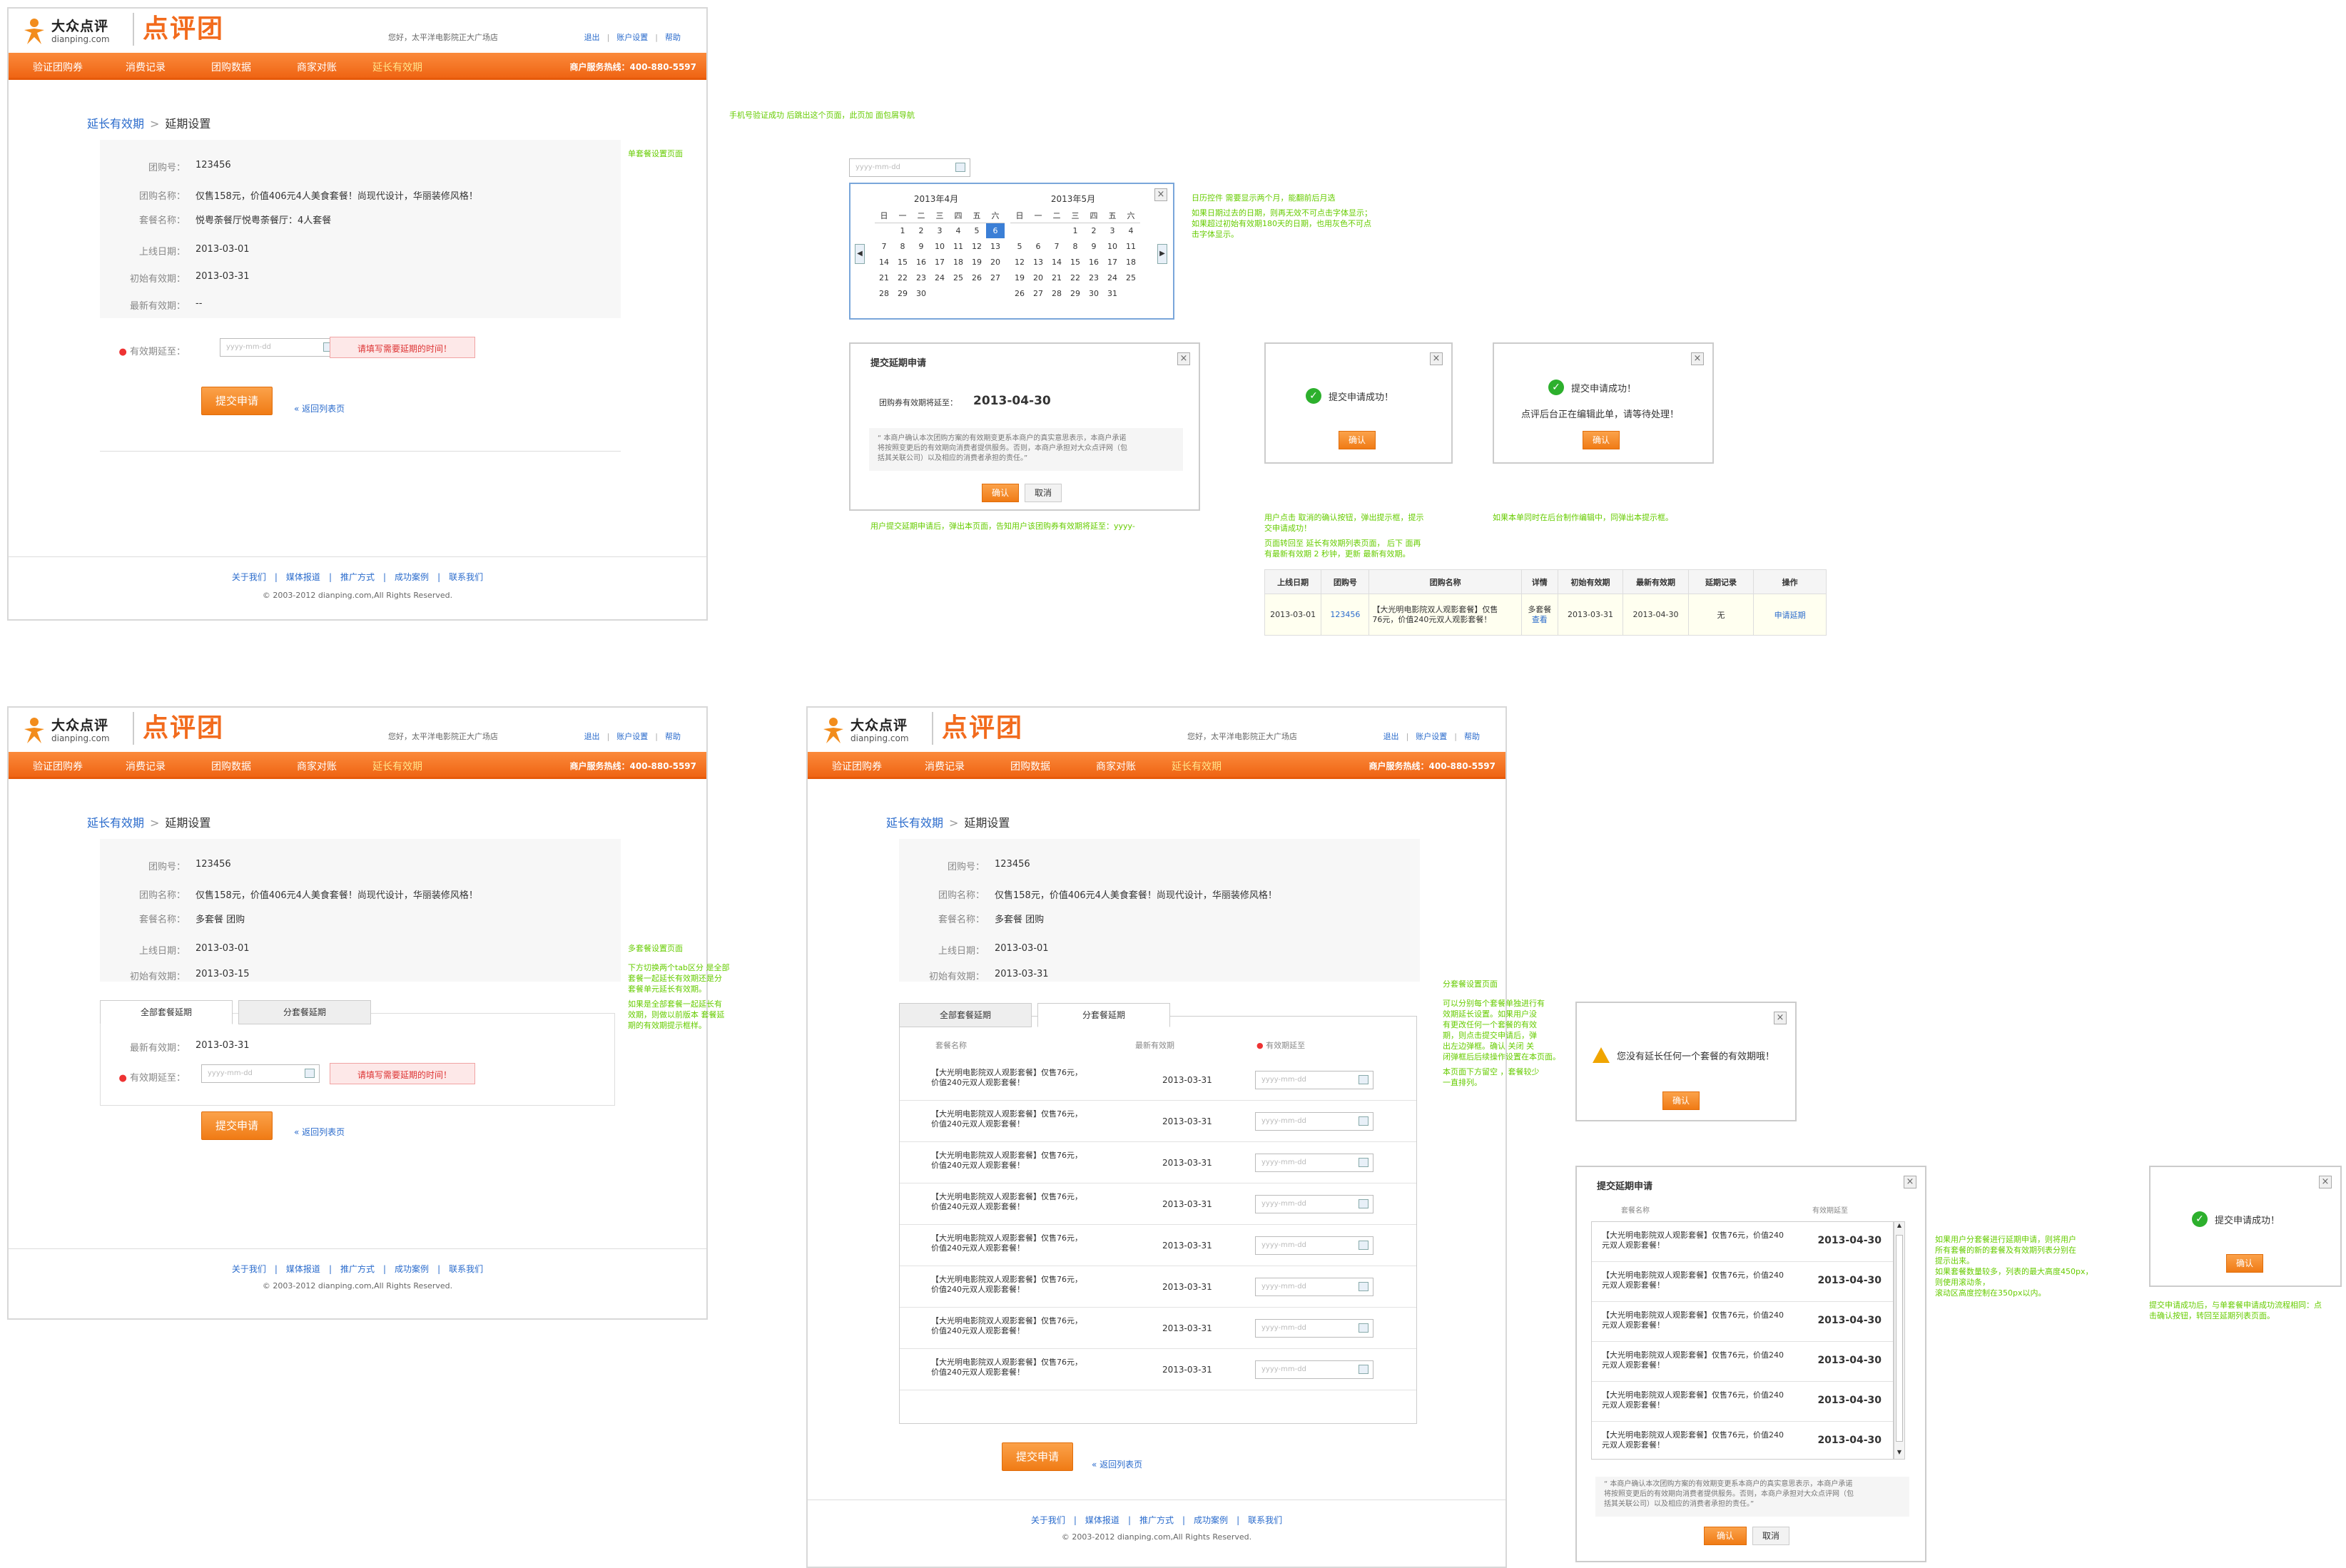 This screenshot has height=1568, width=2346. What do you see at coordinates (1162, 254) in the screenshot?
I see `next-month-icon: ▶` at bounding box center [1162, 254].